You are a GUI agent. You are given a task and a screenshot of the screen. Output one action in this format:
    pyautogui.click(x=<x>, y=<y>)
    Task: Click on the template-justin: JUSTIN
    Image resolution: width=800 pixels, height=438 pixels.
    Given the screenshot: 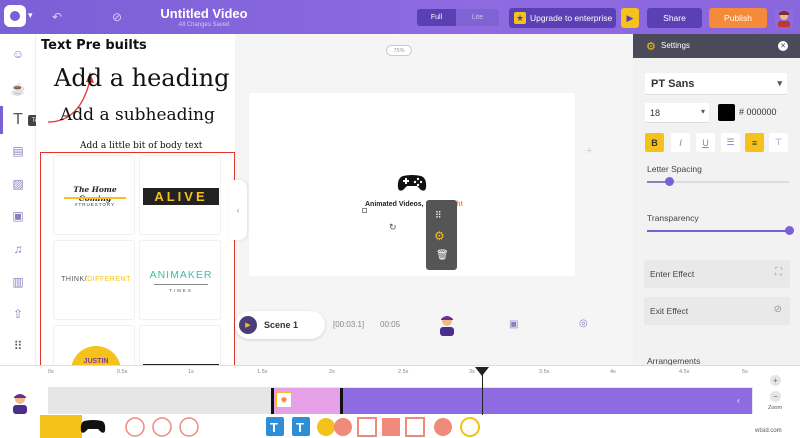 What is the action you would take?
    pyautogui.click(x=94, y=345)
    